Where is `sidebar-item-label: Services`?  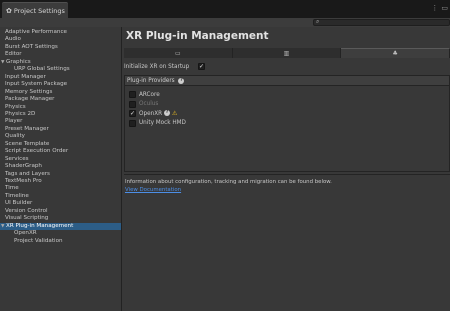 sidebar-item-label: Services is located at coordinates (17, 158).